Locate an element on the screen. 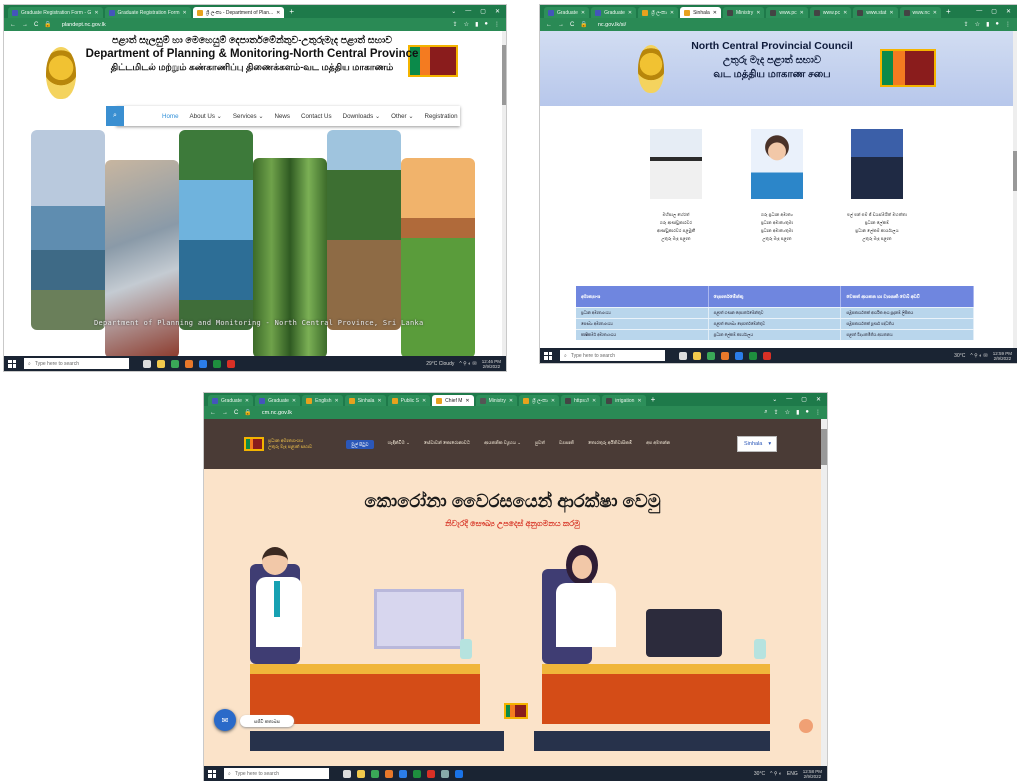 The width and height of the screenshot is (1017, 781). browser-tab-active: ශ්‍රී ලංකා - Department of Plan... ✕ is located at coordinates (238, 12).